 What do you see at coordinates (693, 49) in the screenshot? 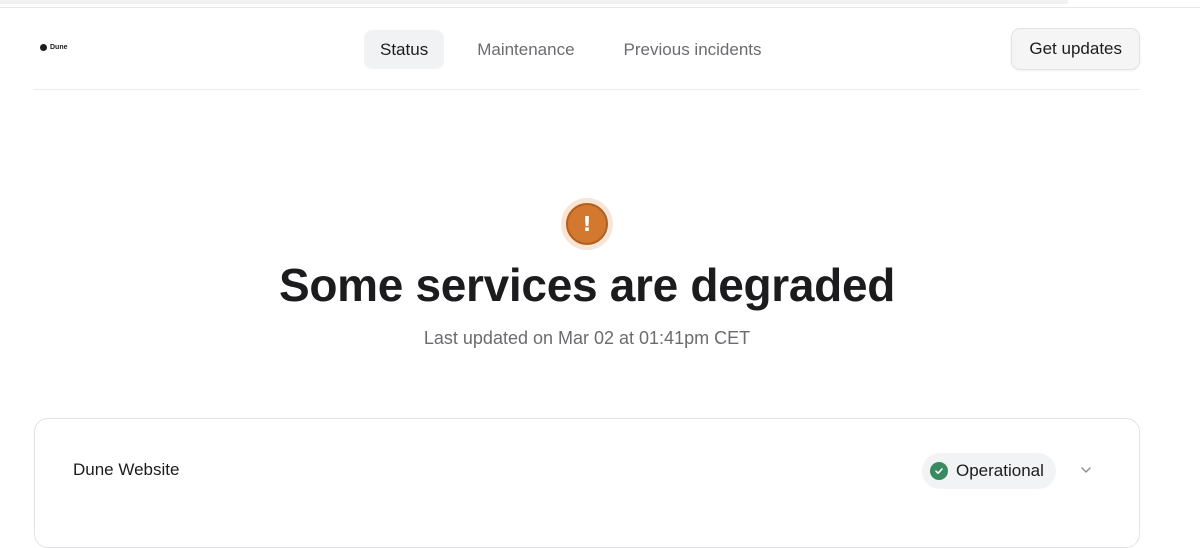
I see `nav-previous-incidents: Previous incidents` at bounding box center [693, 49].